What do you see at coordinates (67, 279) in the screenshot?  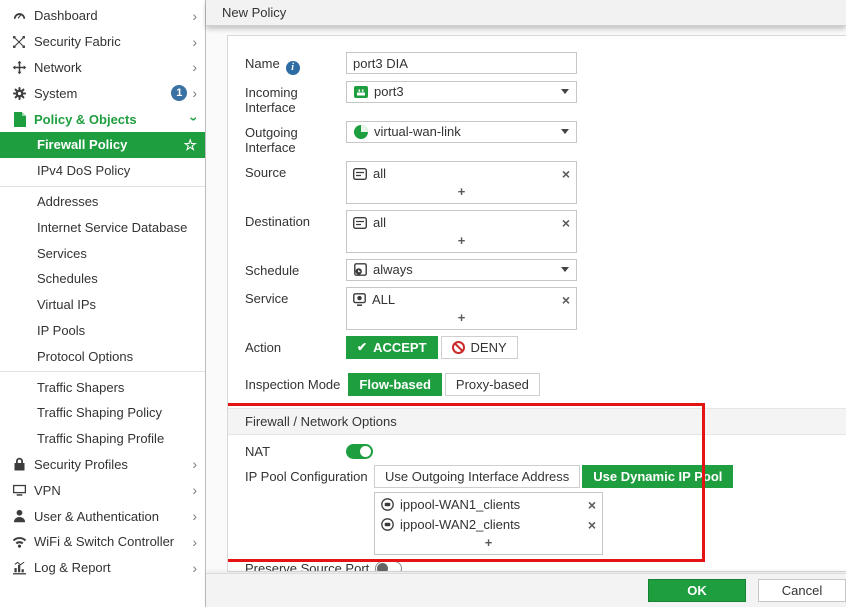 I see `sidebar-item-label: Schedules` at bounding box center [67, 279].